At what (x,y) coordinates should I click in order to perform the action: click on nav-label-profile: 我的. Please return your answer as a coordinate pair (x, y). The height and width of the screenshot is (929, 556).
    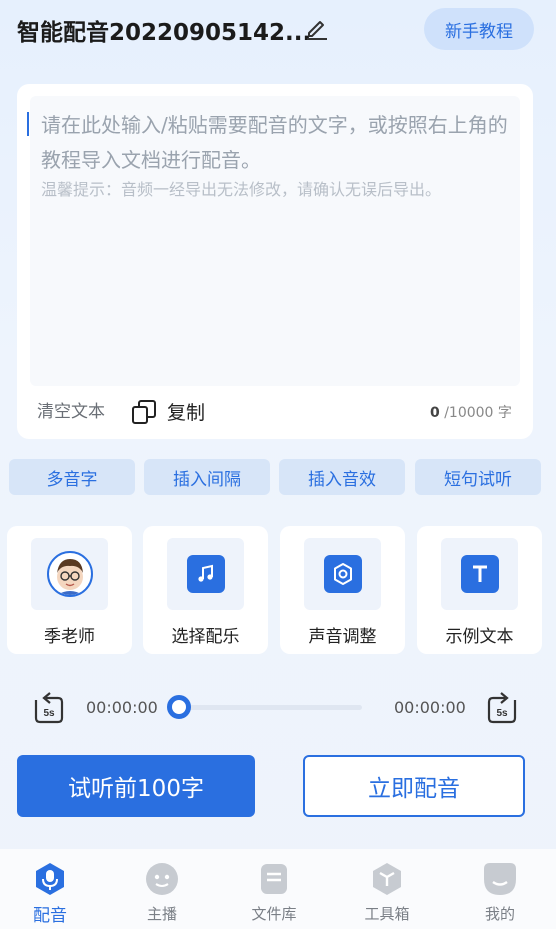
    Looking at the image, I should click on (499, 914).